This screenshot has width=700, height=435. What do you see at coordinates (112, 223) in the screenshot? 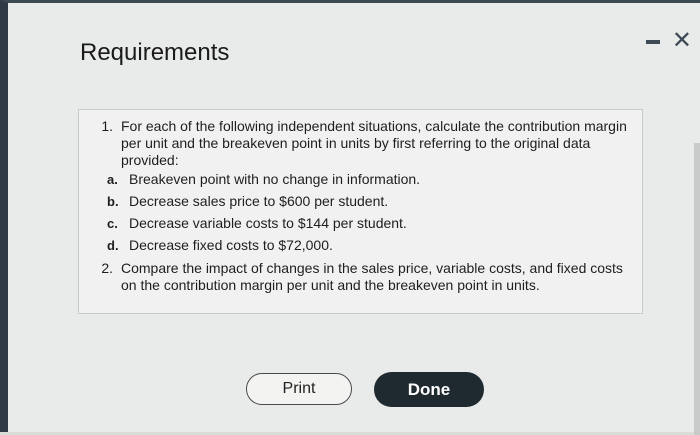
I see `sub-requirement-letter: c.` at bounding box center [112, 223].